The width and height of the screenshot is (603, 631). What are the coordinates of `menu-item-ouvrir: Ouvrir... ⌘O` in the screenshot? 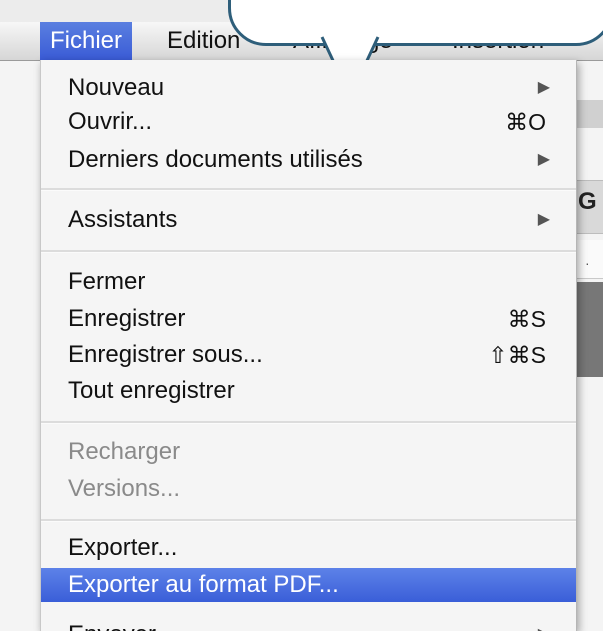 It's located at (308, 122).